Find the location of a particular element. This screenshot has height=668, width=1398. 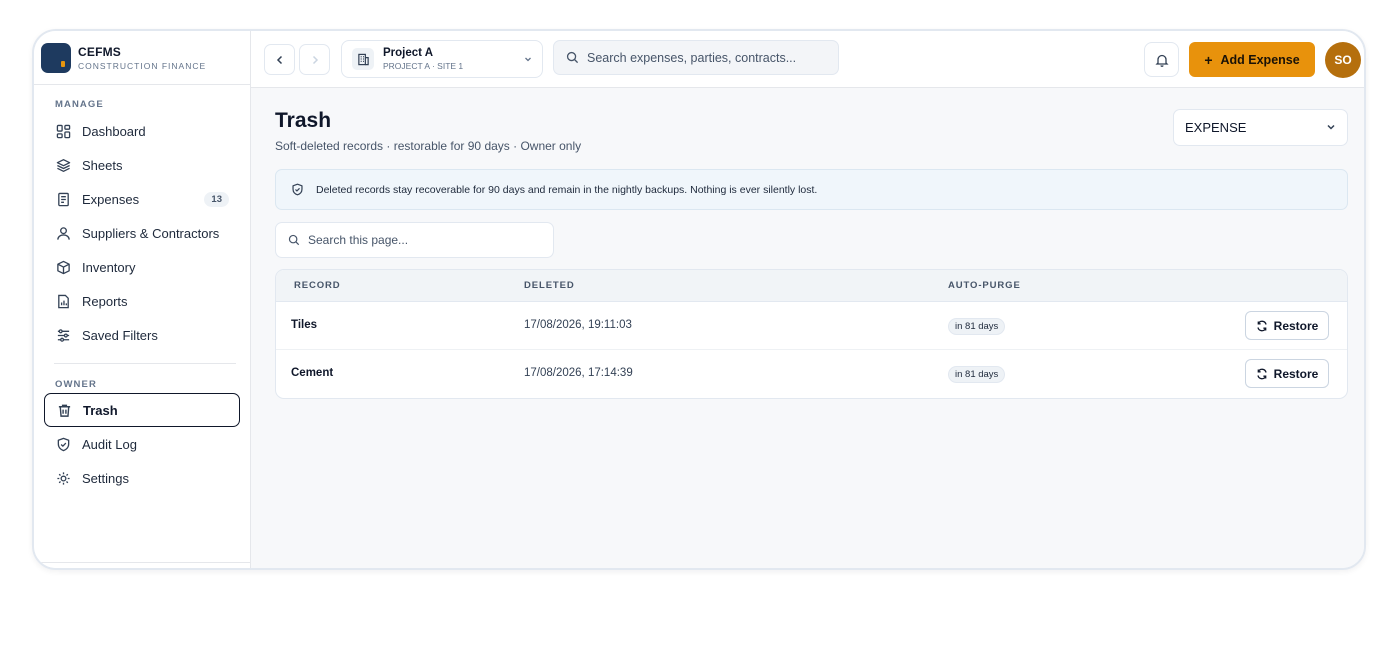

report-icon is located at coordinates (63, 301).